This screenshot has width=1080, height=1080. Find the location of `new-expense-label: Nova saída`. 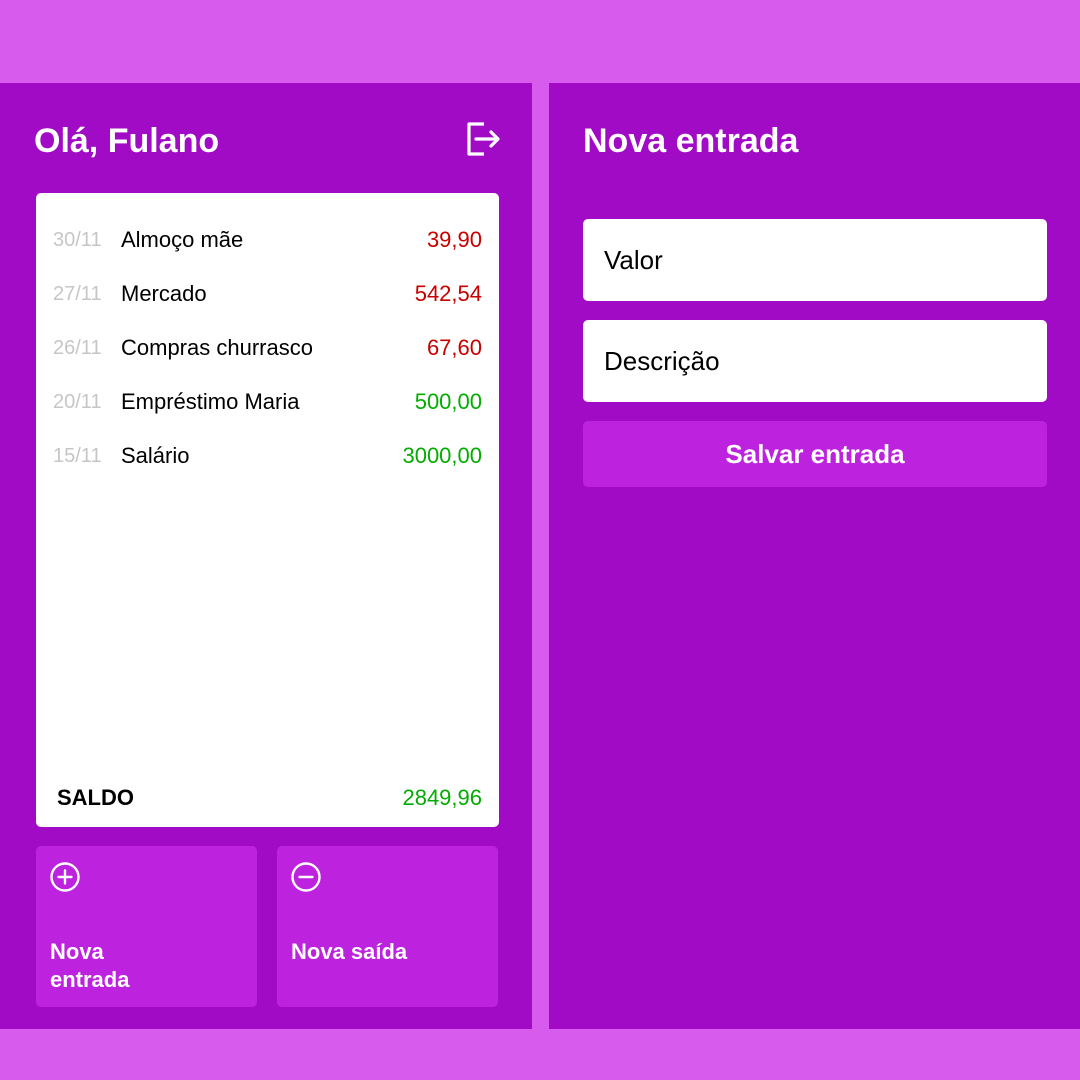

new-expense-label: Nova saída is located at coordinates (349, 951).